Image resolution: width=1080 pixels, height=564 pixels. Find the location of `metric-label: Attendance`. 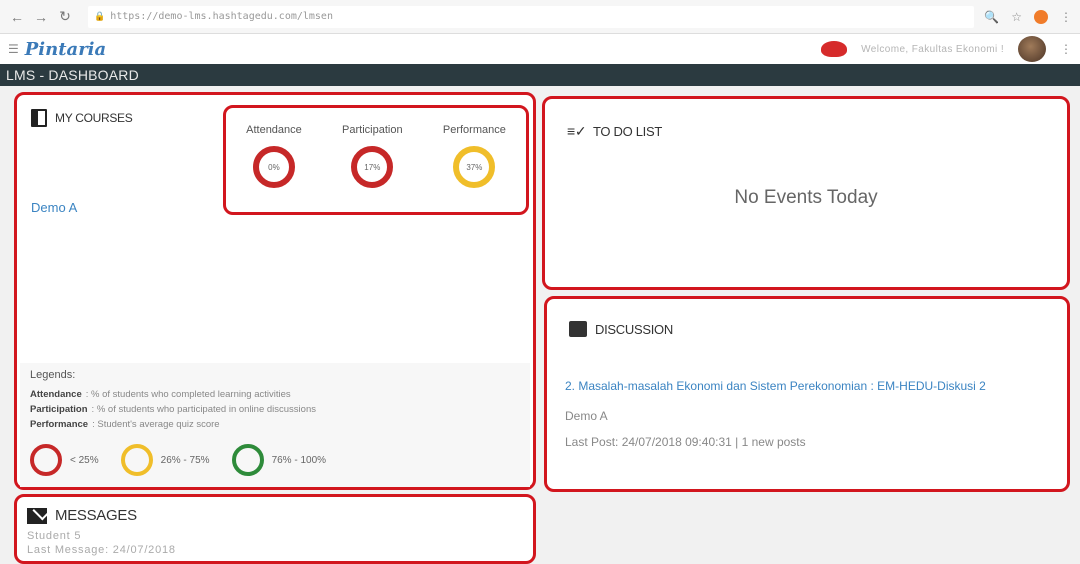

metric-label: Attendance is located at coordinates (274, 130).